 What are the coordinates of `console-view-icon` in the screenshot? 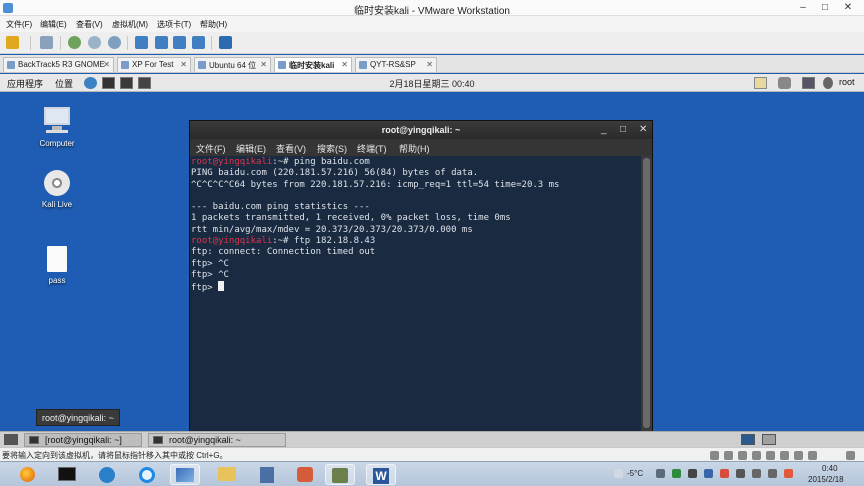 It's located at (225, 42).